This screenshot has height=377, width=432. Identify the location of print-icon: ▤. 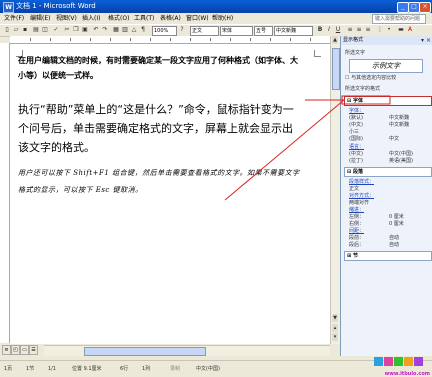
(36, 30).